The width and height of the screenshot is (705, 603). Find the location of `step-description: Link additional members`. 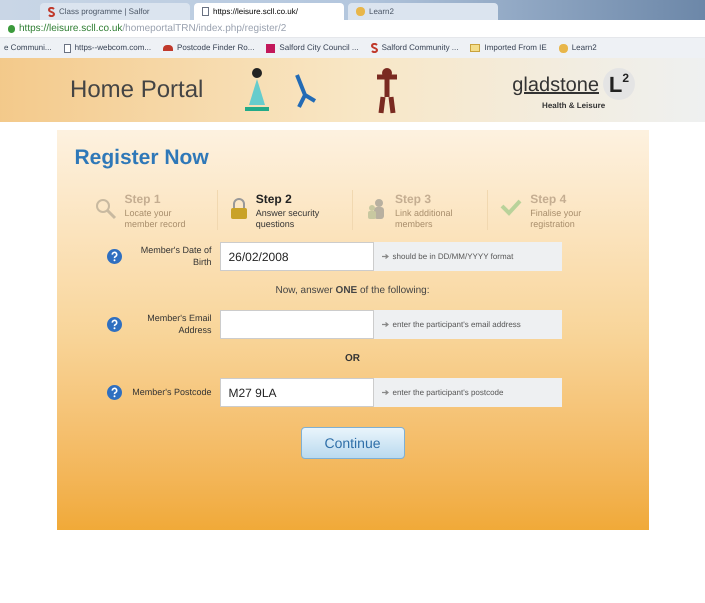

step-description: Link additional members is located at coordinates (424, 219).